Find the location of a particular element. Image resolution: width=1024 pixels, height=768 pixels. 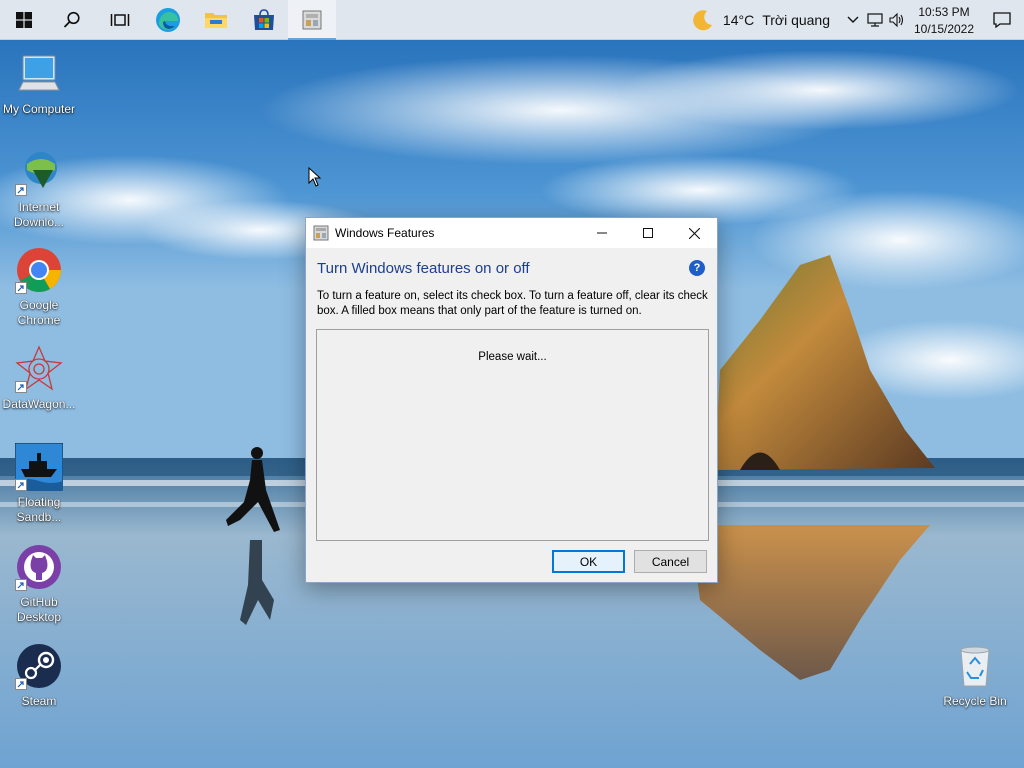

task-view-icon is located at coordinates (120, 19).